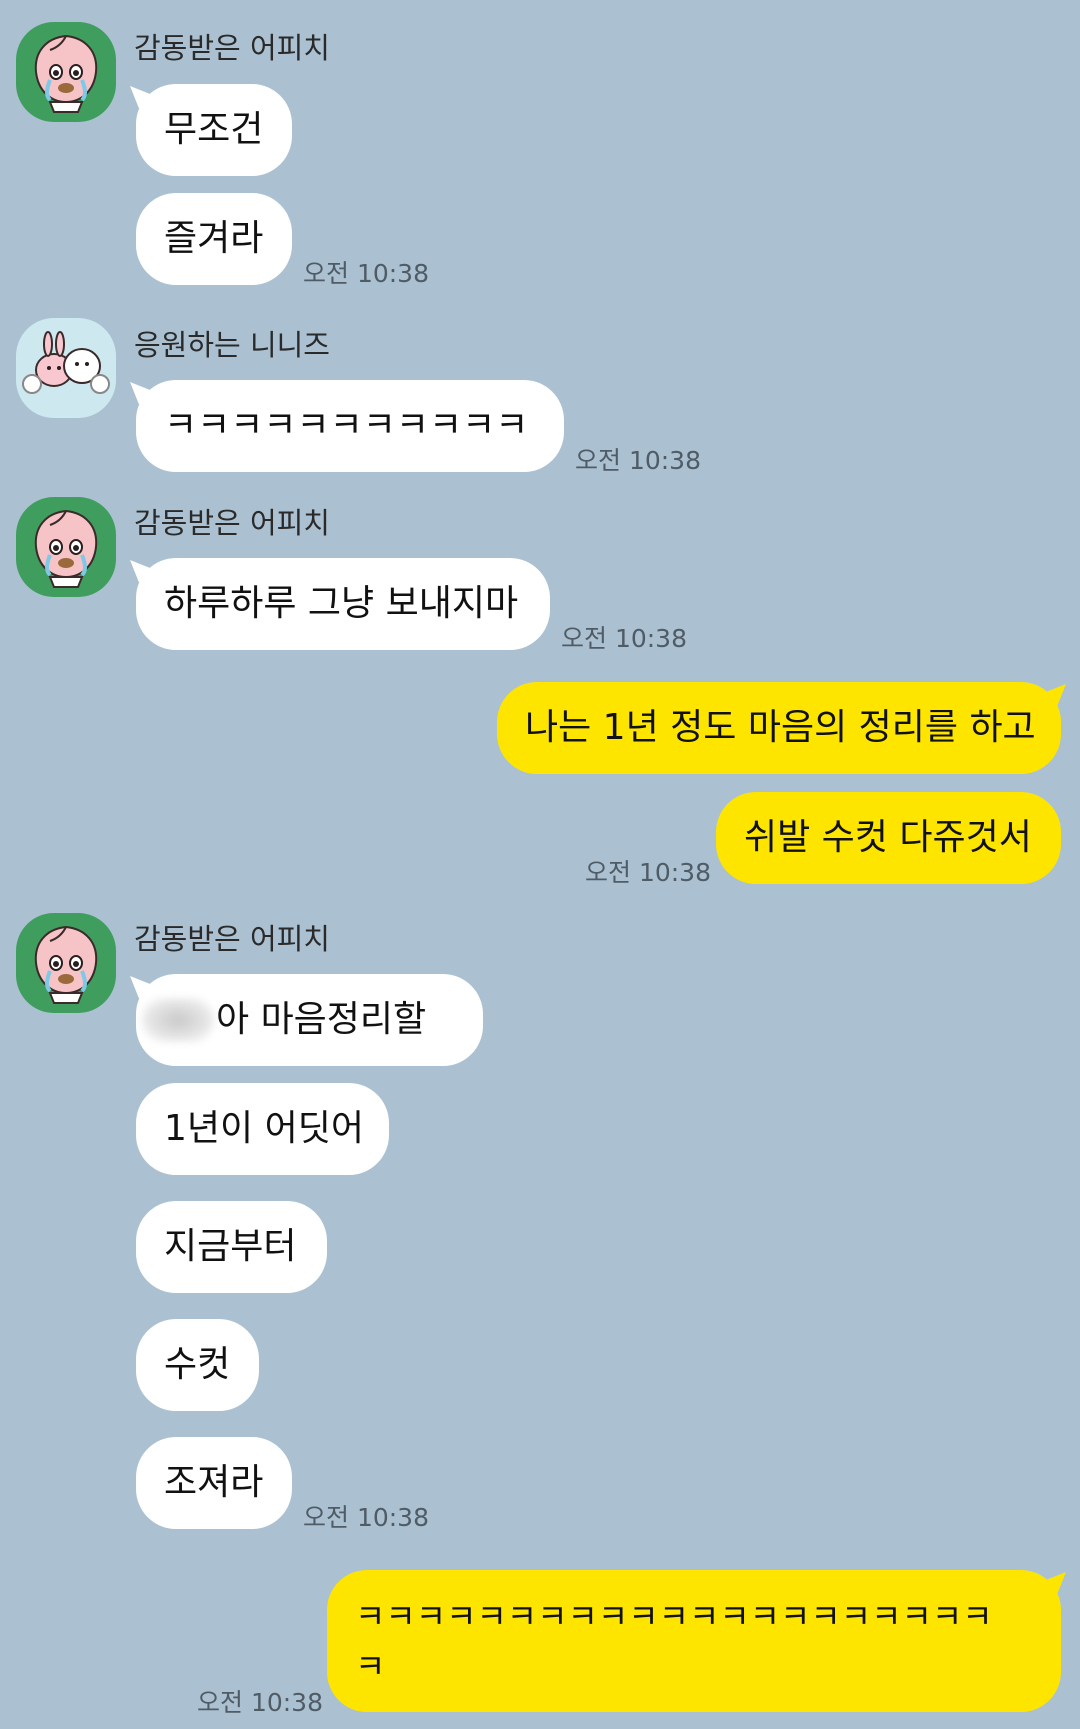 The height and width of the screenshot is (1729, 1080). I want to click on message-bubble: 수컷, so click(197, 1365).